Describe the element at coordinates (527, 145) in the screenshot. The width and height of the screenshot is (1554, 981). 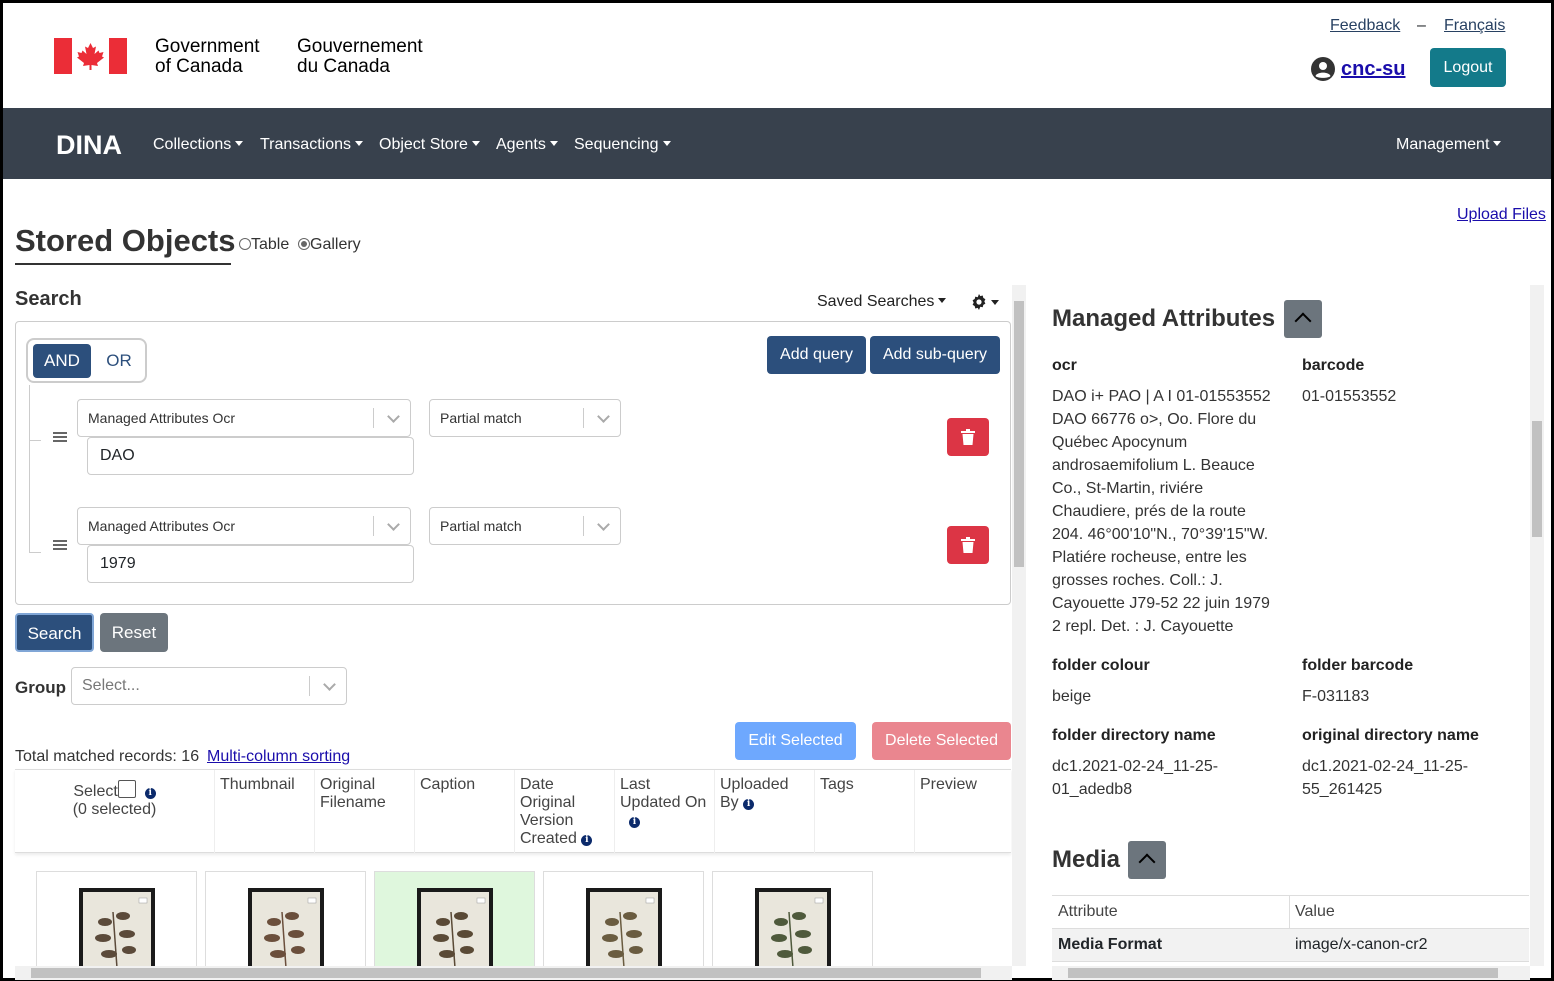
I see `nav-agents: Agents` at that location.